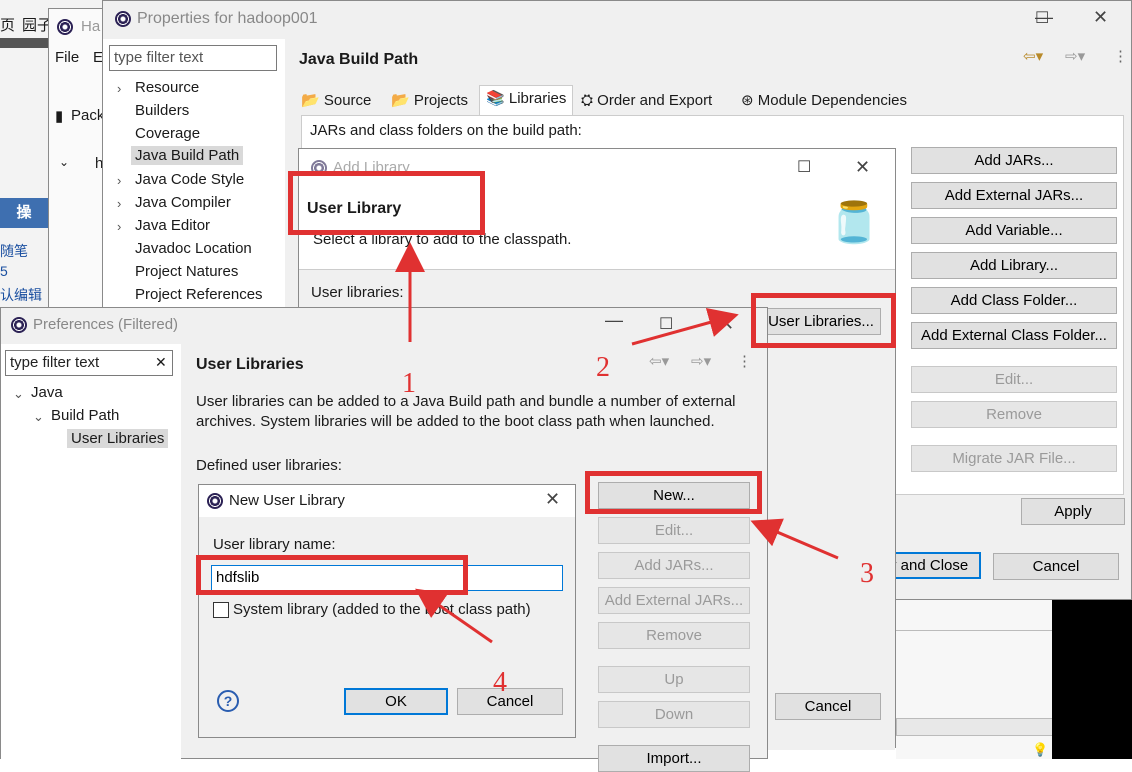 This screenshot has width=1132, height=772. I want to click on annotation-label-2: 2, so click(603, 367).